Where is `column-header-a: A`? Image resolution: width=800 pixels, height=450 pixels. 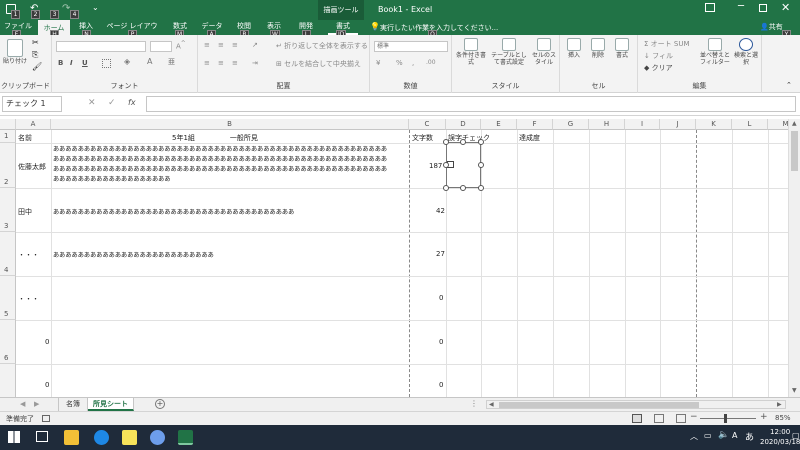 column-header-a: A is located at coordinates (33, 124).